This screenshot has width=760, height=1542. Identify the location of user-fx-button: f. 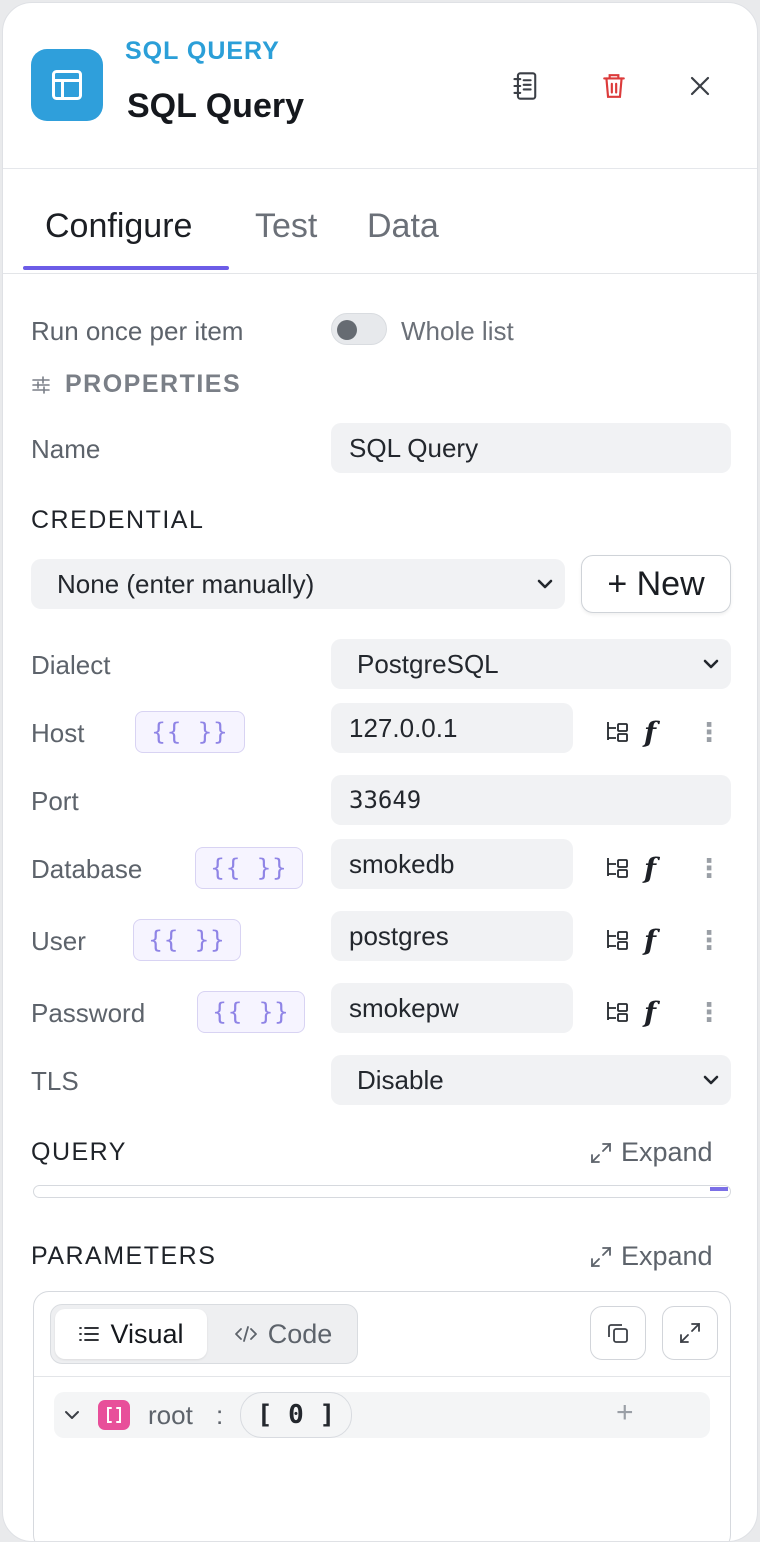
(650, 940).